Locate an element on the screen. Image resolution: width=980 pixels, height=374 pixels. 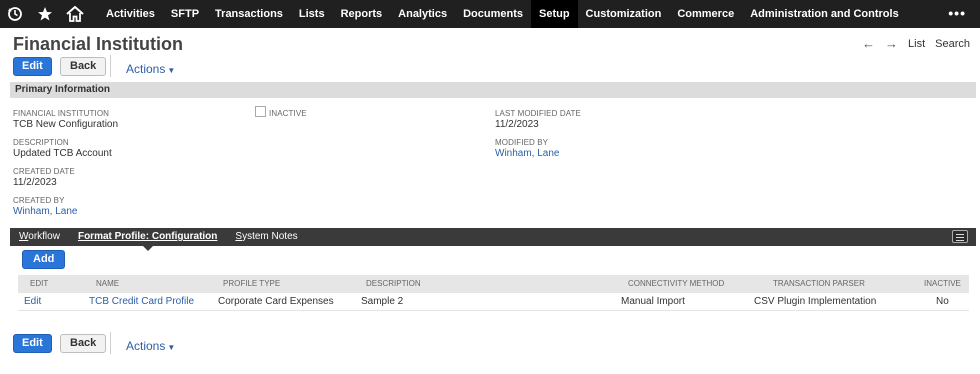
column-header-name: NAME is located at coordinates (108, 283).